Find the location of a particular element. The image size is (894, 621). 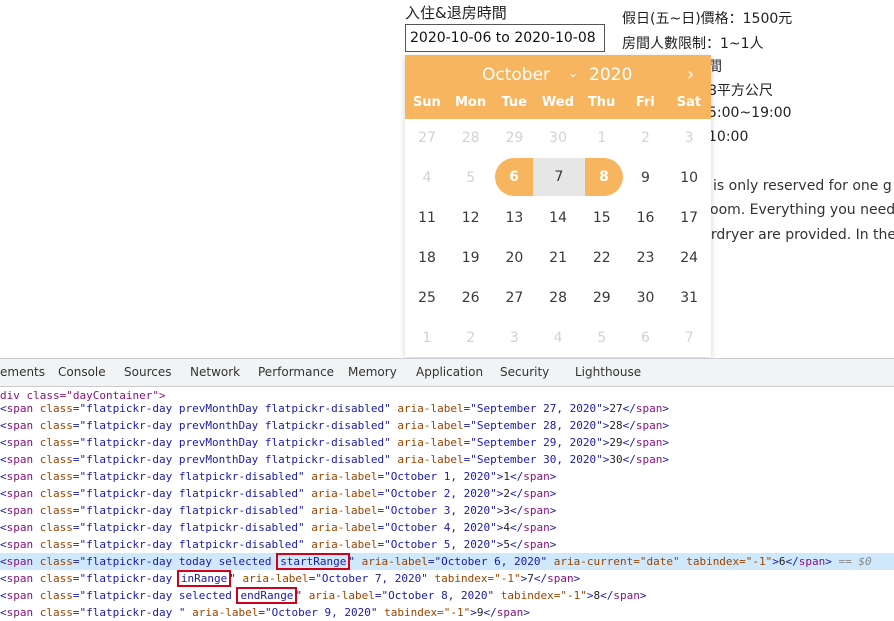

weekday-label: Tue is located at coordinates (514, 102).